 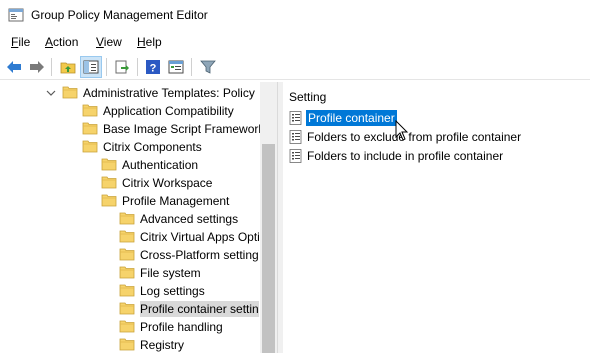 I want to click on tree-item-label: Base Image Script Framework, so click(x=184, y=129).